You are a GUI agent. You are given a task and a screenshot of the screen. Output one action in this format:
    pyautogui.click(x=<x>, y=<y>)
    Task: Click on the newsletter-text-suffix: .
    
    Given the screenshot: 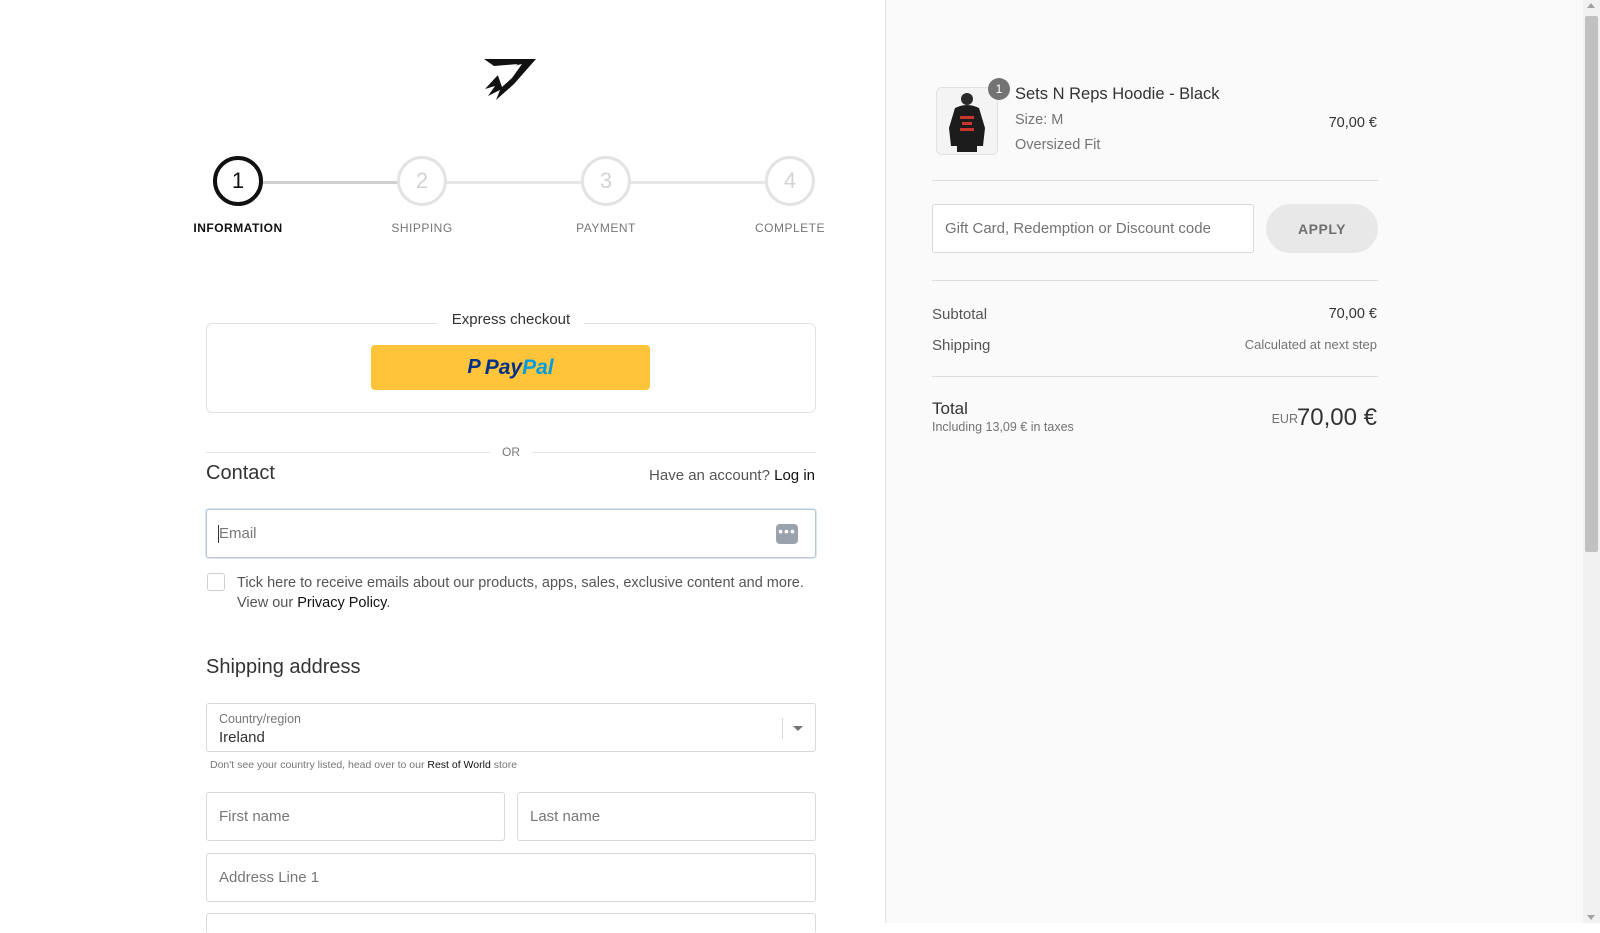 What is the action you would take?
    pyautogui.click(x=388, y=603)
    